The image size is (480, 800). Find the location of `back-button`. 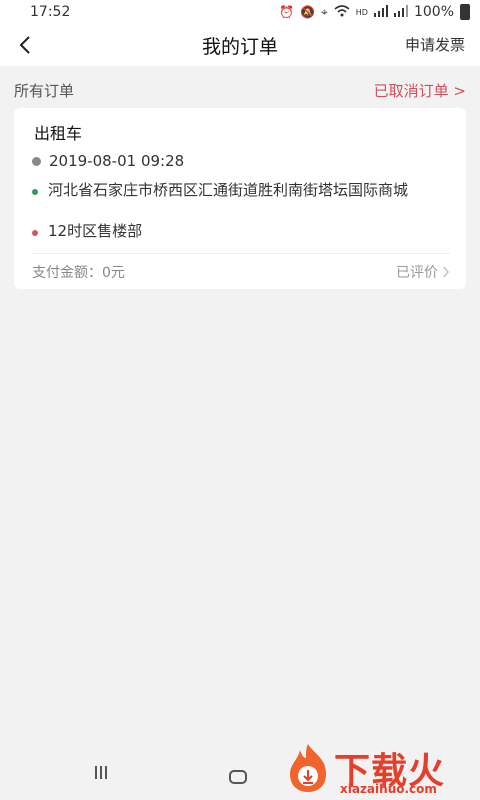

back-button is located at coordinates (25, 45).